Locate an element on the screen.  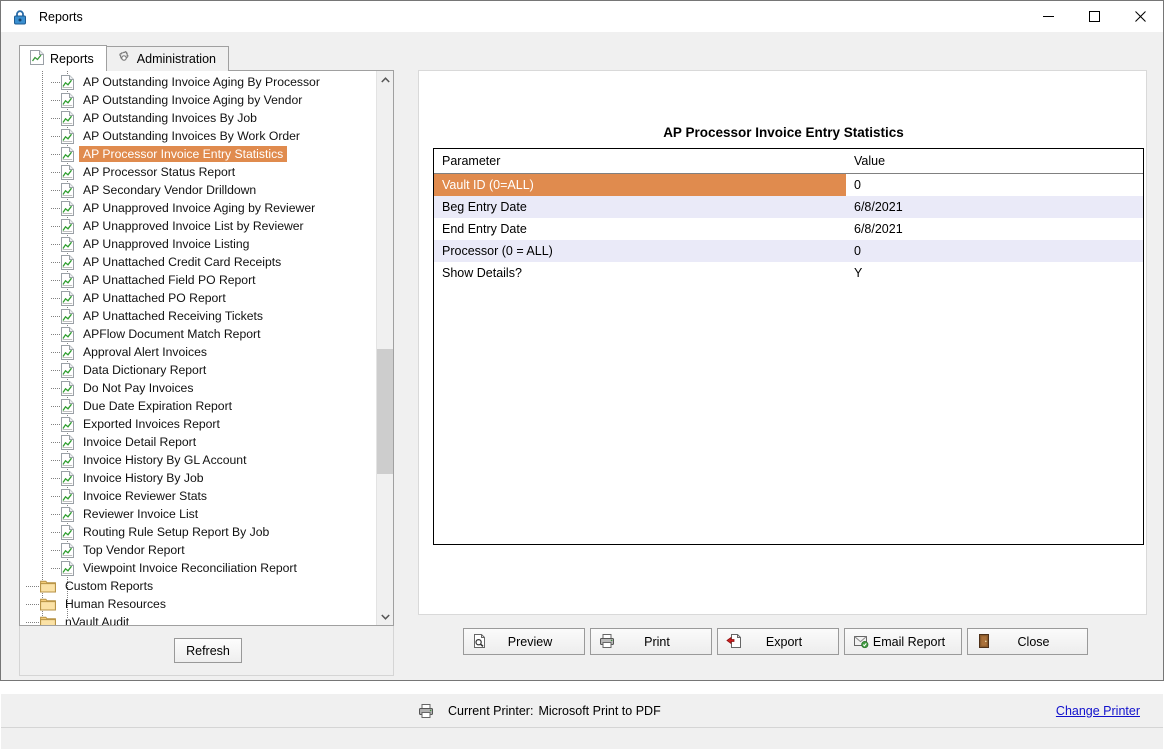
tree-item: Human Resources is located at coordinates (198, 604).